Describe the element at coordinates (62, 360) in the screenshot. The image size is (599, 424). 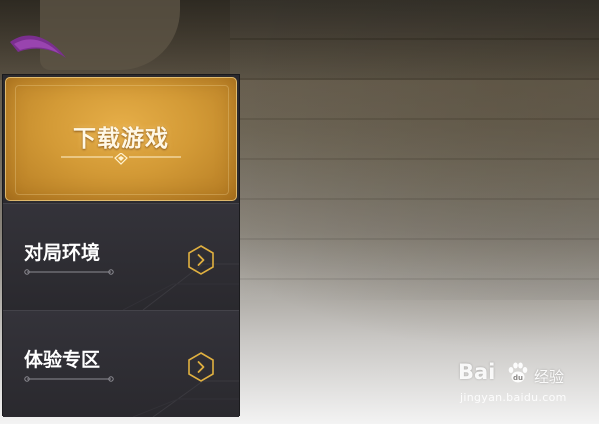
I see `menu-item-label: 体验专区` at that location.